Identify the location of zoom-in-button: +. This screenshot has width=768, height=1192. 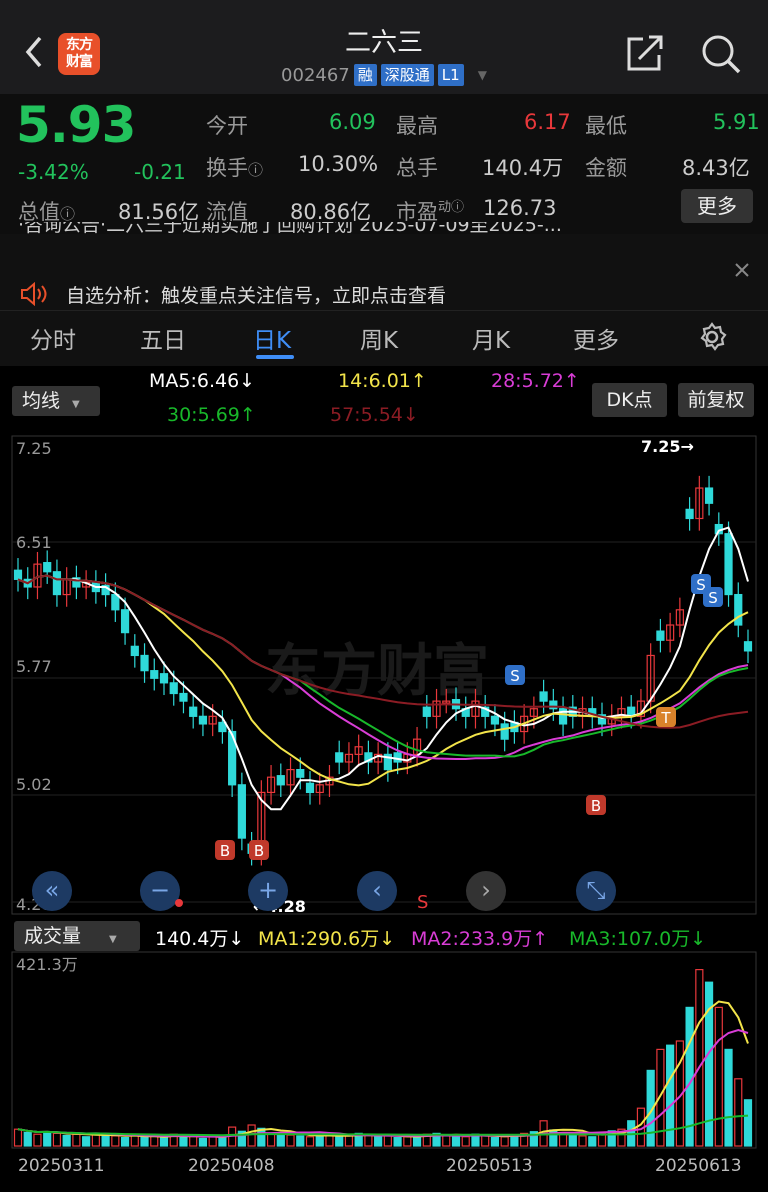
(268, 891).